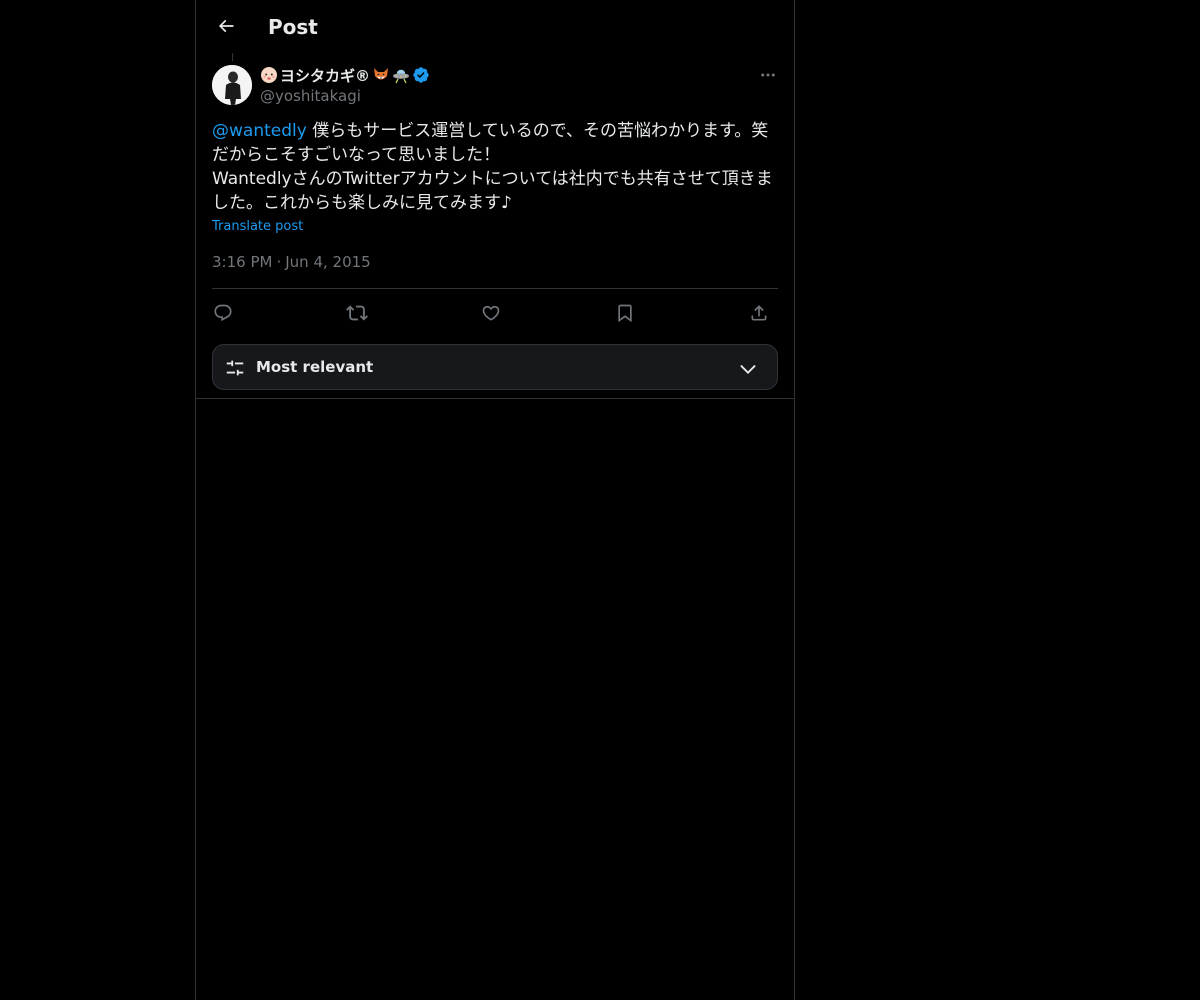 This screenshot has width=1200, height=1000. Describe the element at coordinates (235, 368) in the screenshot. I see `sliders-icon` at that location.